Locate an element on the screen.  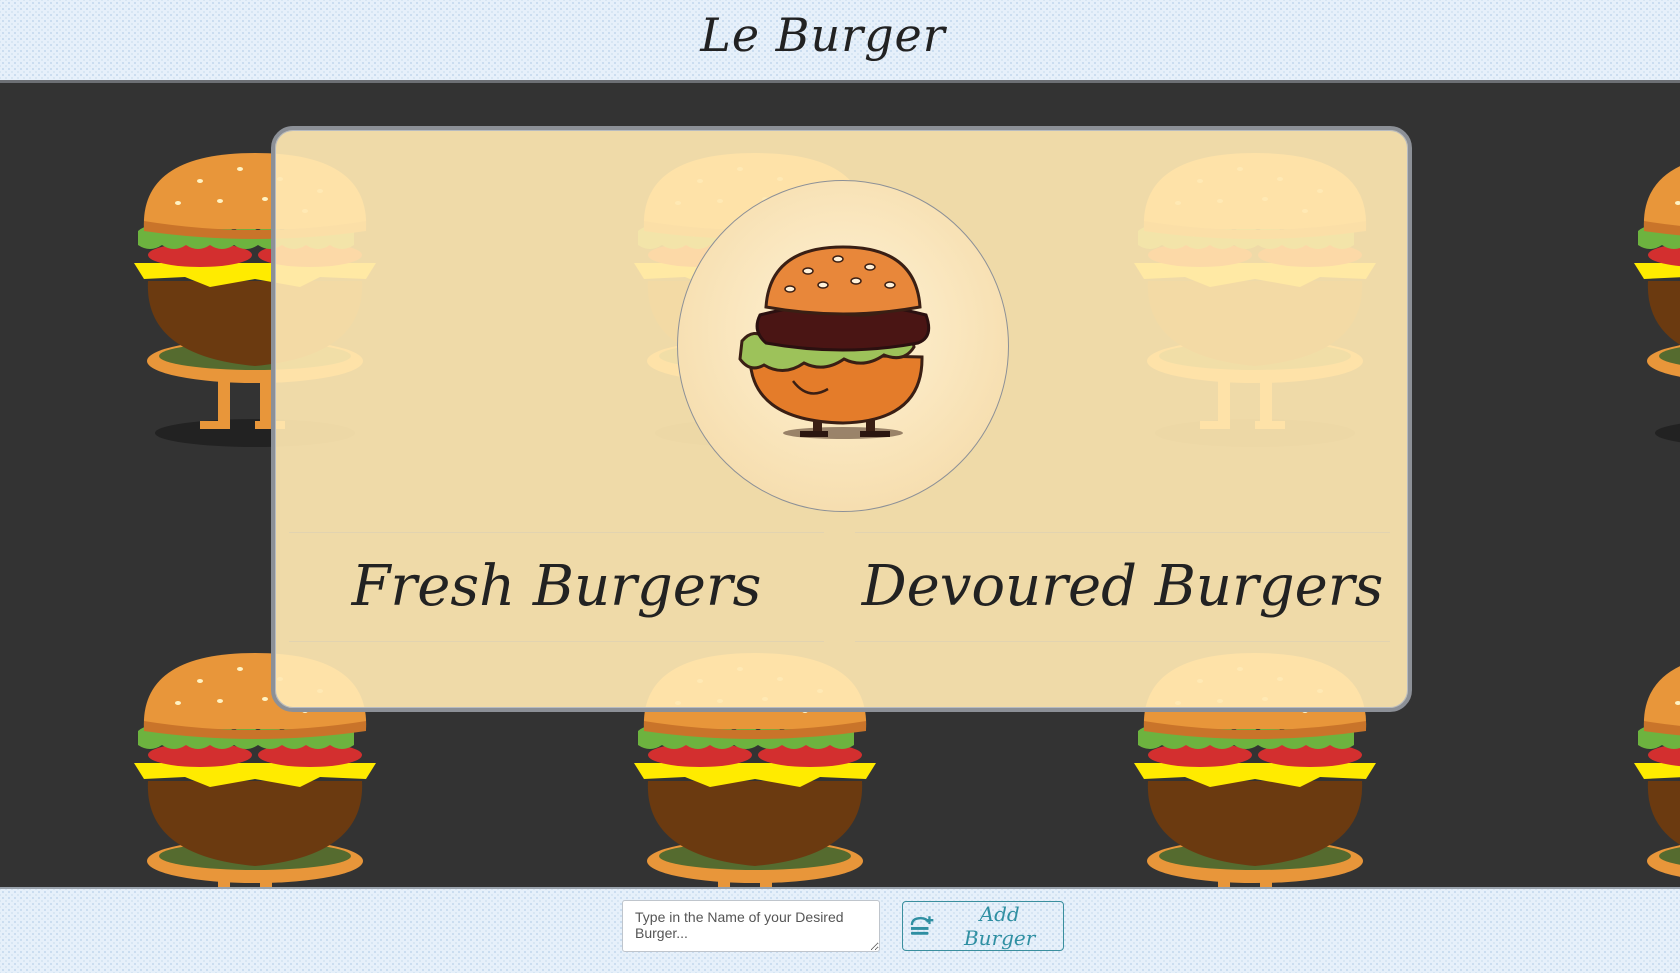
site-header: Le Burger is located at coordinates (840, 41).